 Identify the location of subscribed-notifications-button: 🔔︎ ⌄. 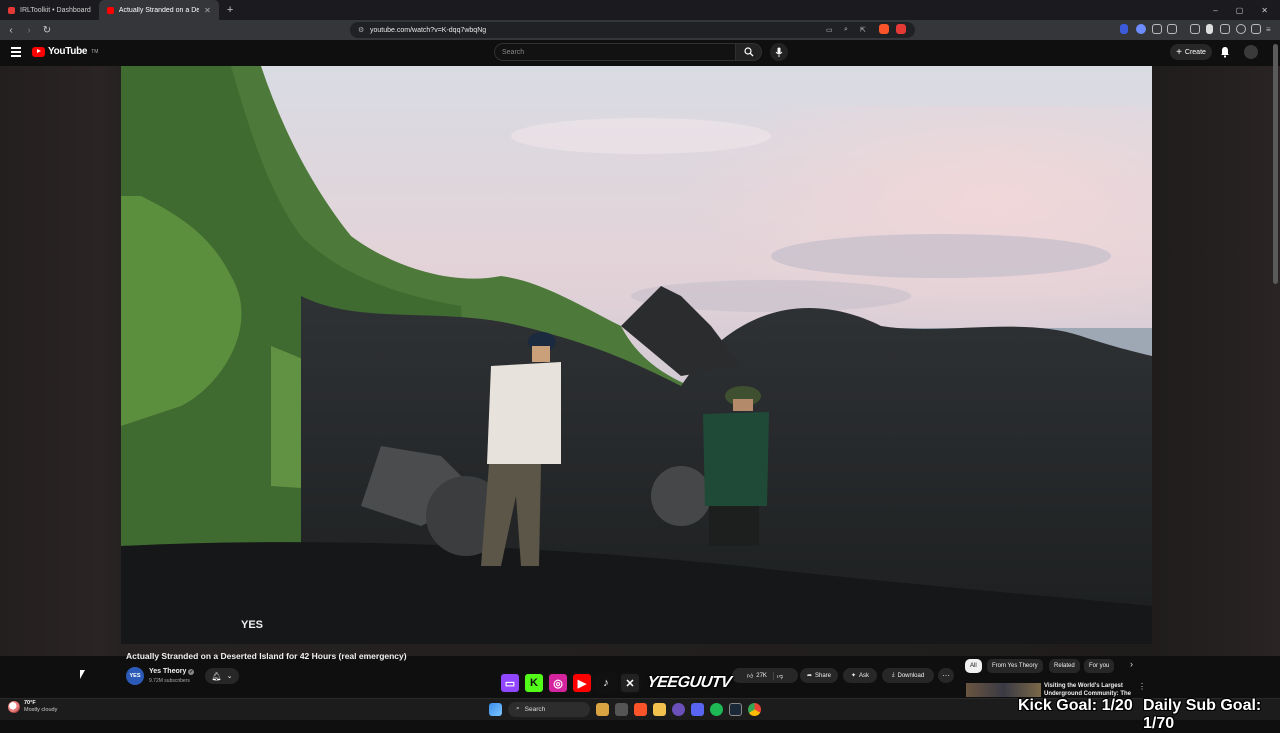
(222, 676).